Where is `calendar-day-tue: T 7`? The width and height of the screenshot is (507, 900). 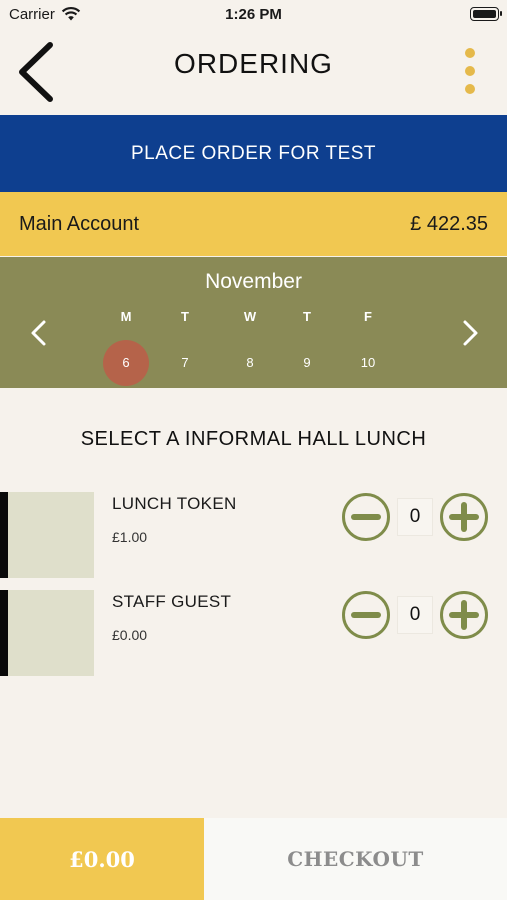
calendar-day-tue: T 7 is located at coordinates (185, 346).